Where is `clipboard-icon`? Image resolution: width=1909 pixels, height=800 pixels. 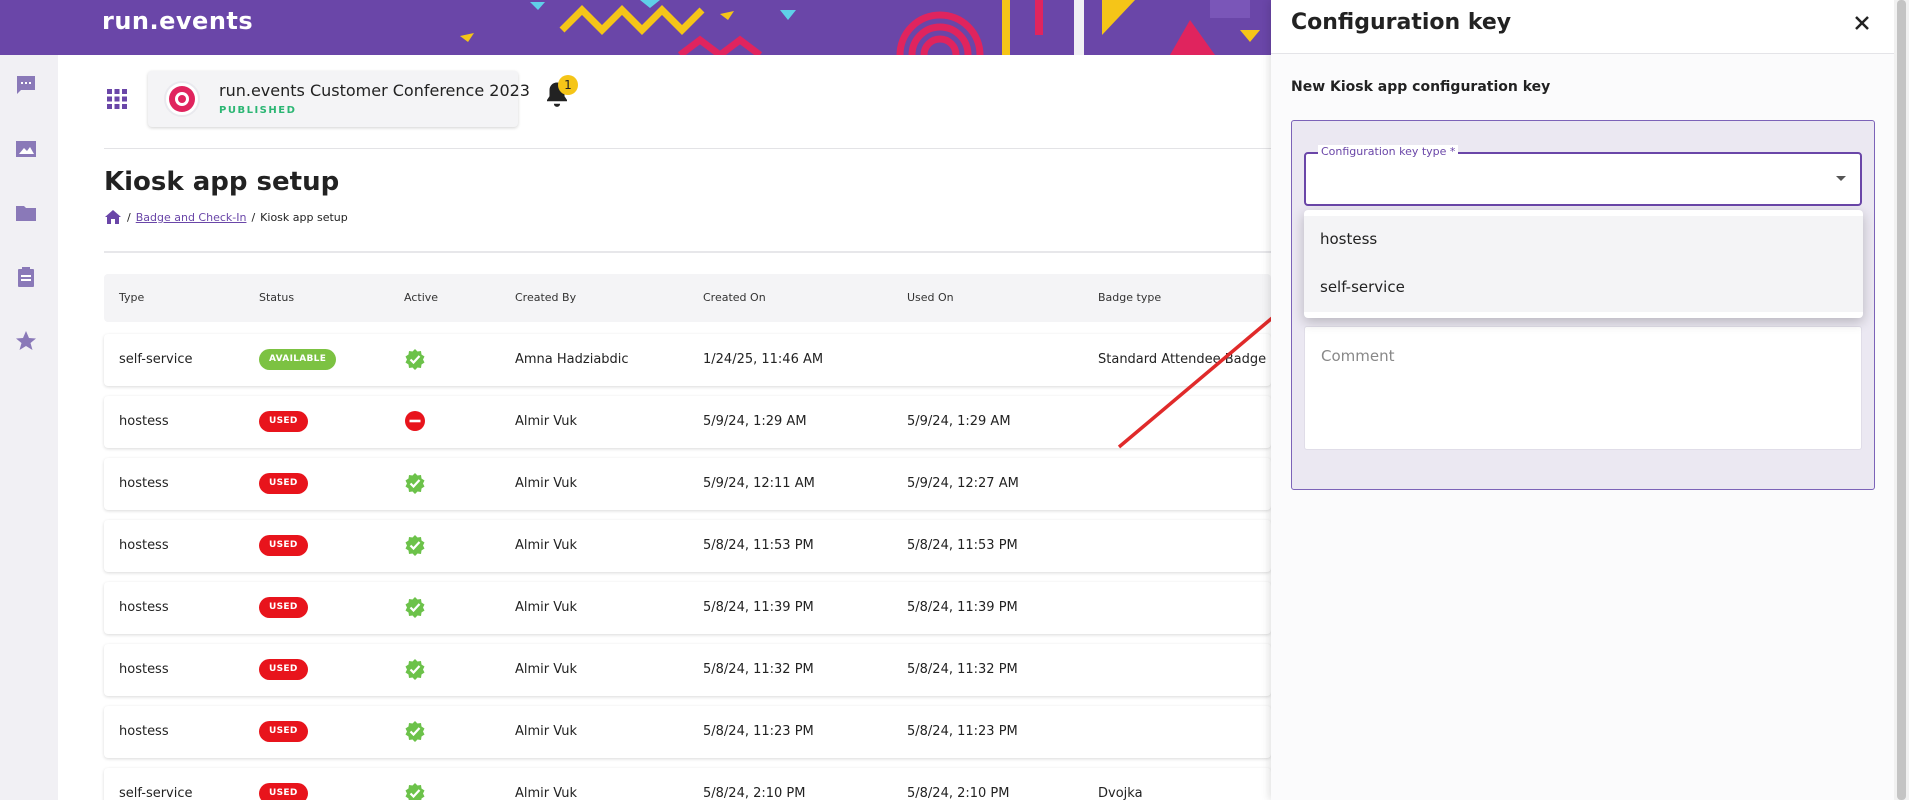 clipboard-icon is located at coordinates (26, 277).